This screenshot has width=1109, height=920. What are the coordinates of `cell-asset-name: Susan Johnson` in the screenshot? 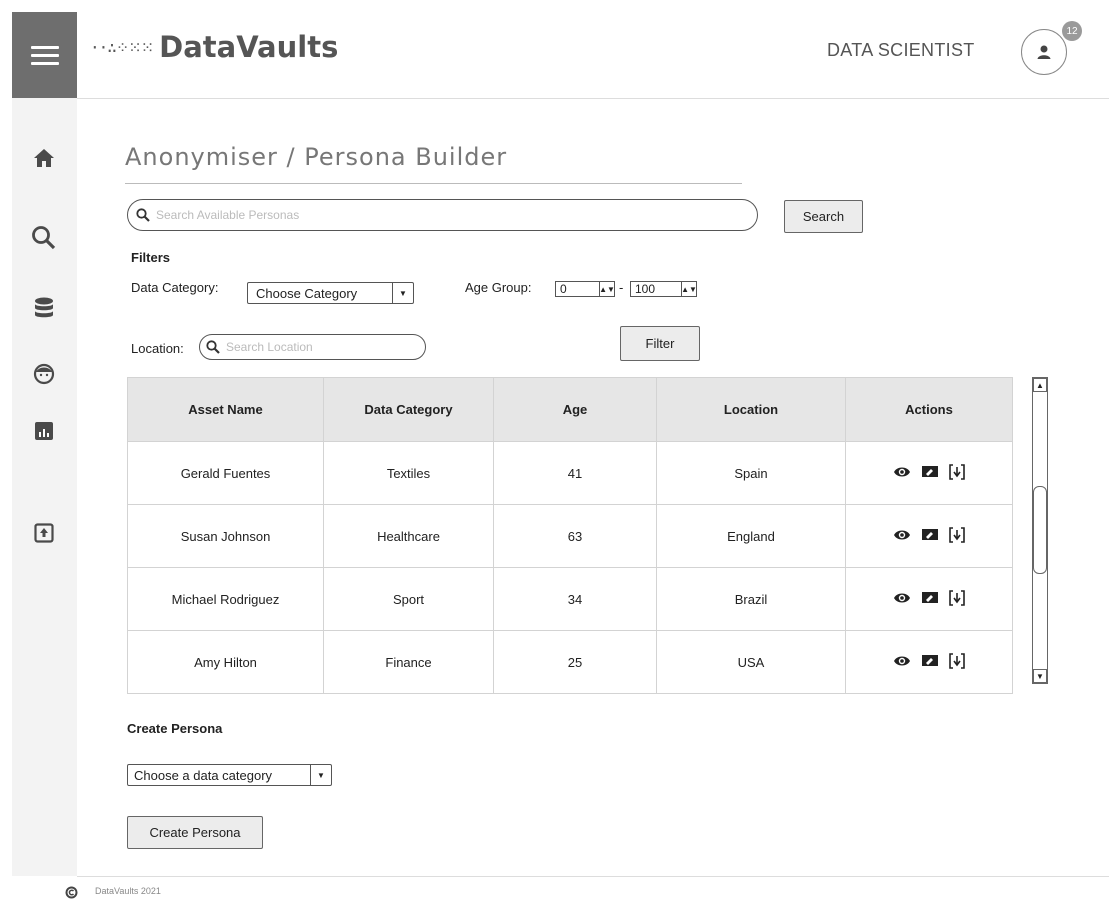 It's located at (225, 536).